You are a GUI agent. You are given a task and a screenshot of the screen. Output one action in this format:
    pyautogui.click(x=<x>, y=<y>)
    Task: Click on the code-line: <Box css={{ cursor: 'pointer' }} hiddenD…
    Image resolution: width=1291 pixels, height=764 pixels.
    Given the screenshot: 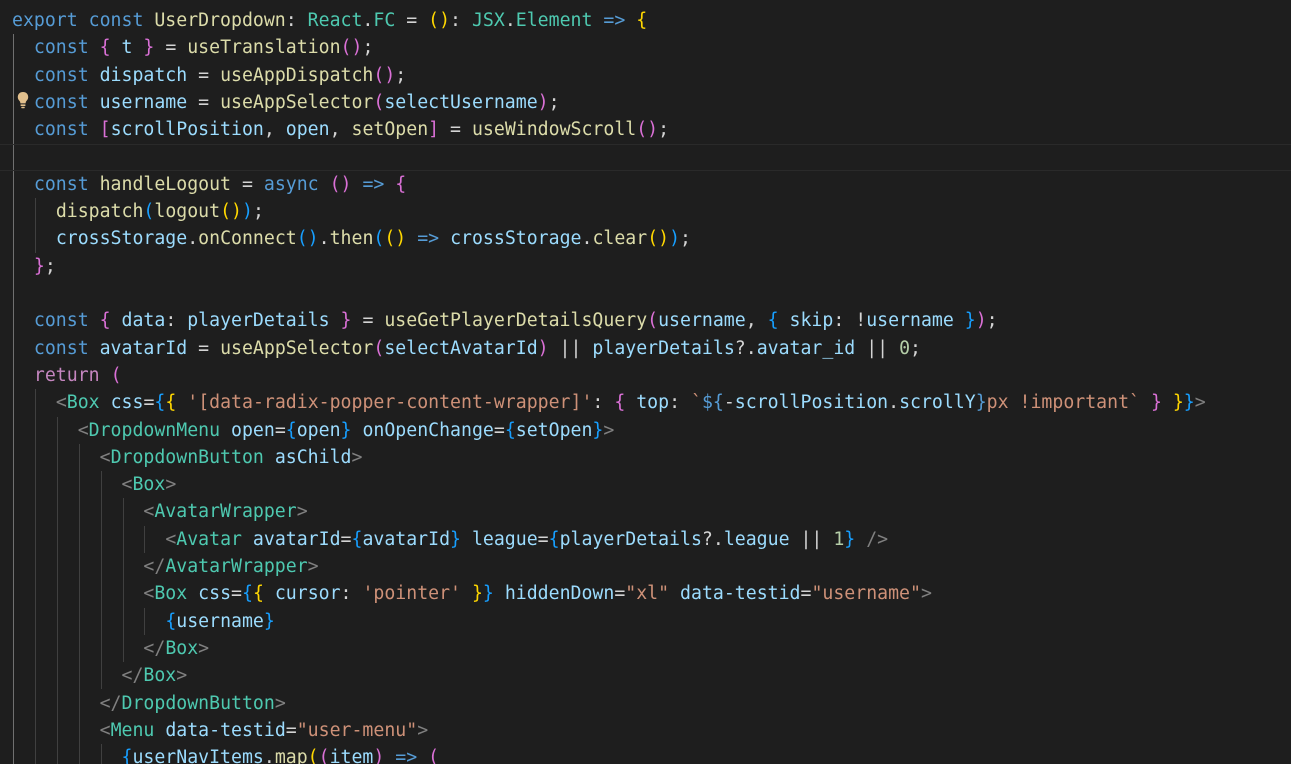 What is the action you would take?
    pyautogui.click(x=472, y=593)
    